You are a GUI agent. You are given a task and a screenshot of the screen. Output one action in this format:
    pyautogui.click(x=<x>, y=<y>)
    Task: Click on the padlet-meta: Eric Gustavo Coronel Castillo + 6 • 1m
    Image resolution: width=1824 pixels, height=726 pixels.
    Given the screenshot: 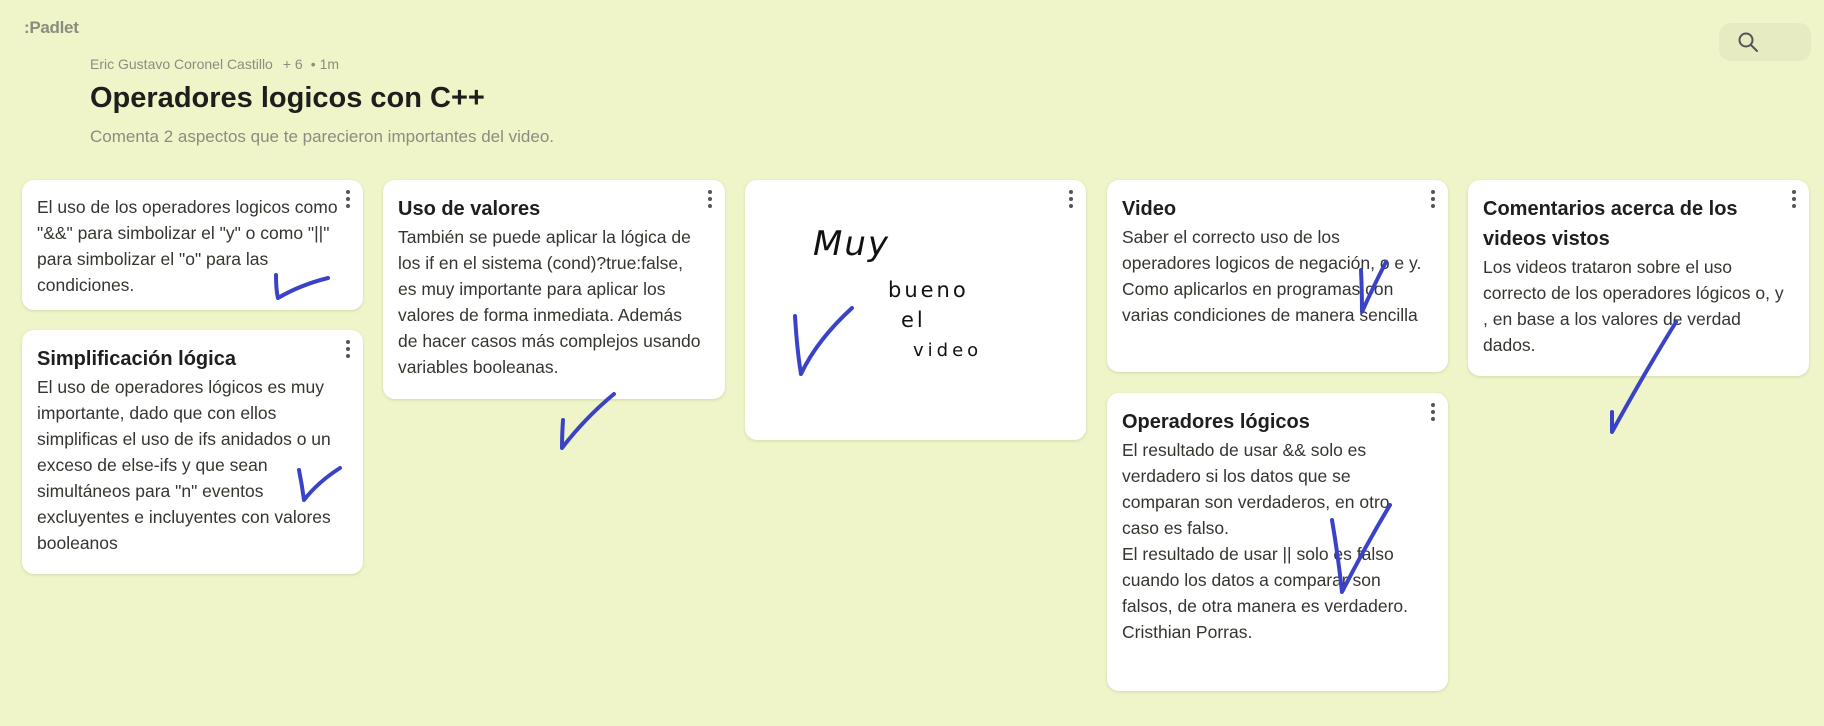 What is the action you would take?
    pyautogui.click(x=322, y=64)
    